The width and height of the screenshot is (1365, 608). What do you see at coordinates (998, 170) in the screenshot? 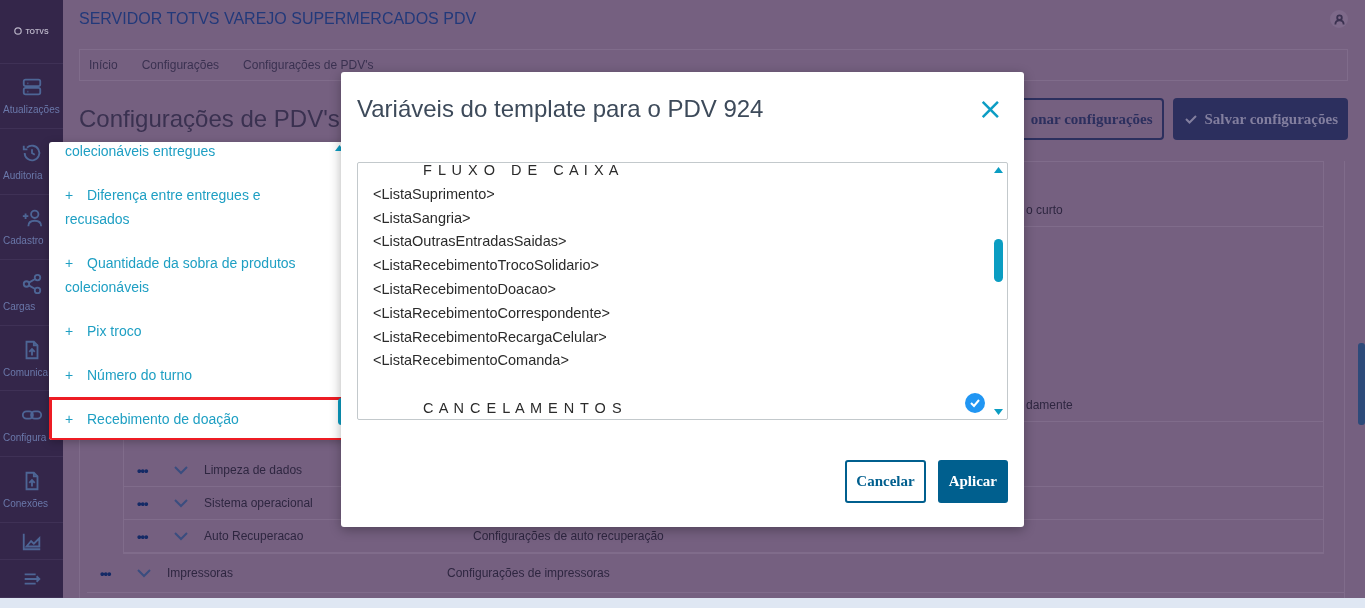
I see `scroll-up-icon` at bounding box center [998, 170].